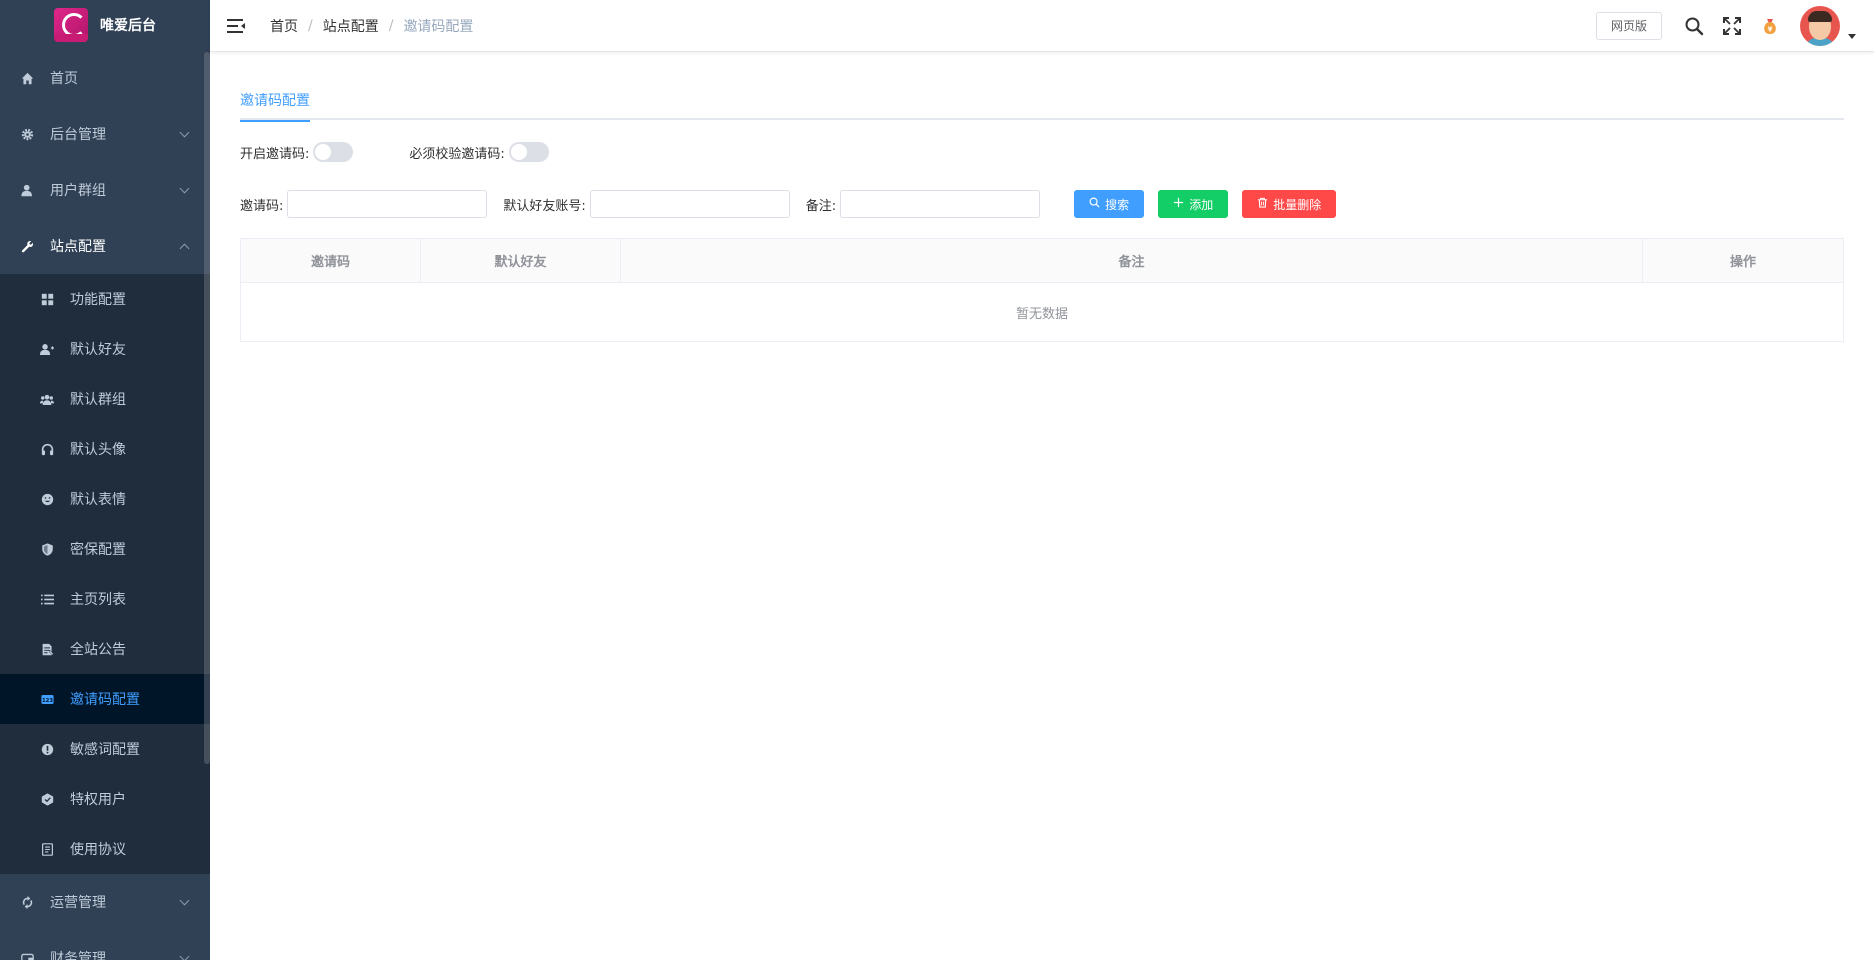 The image size is (1874, 960). I want to click on badge-icon, so click(47, 799).